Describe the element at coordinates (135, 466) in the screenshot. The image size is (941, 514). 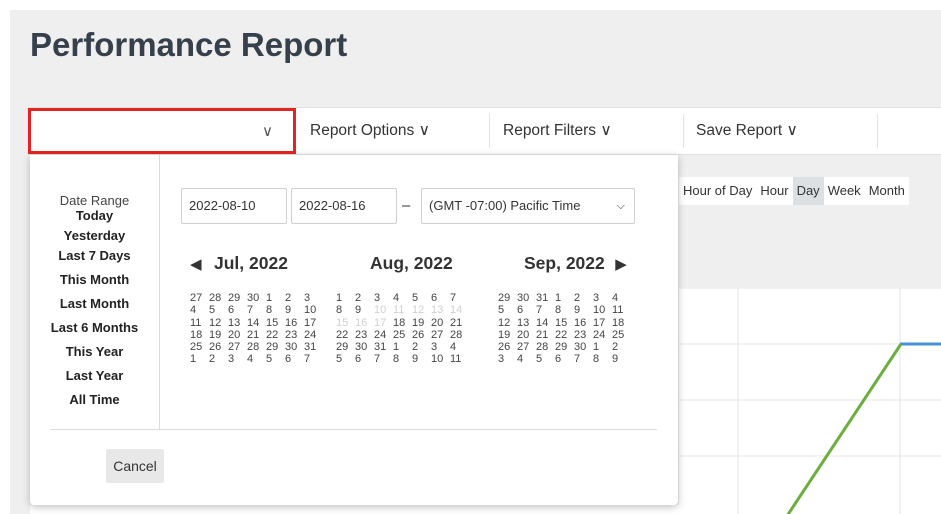
I see `cancel-button: Cancel` at that location.